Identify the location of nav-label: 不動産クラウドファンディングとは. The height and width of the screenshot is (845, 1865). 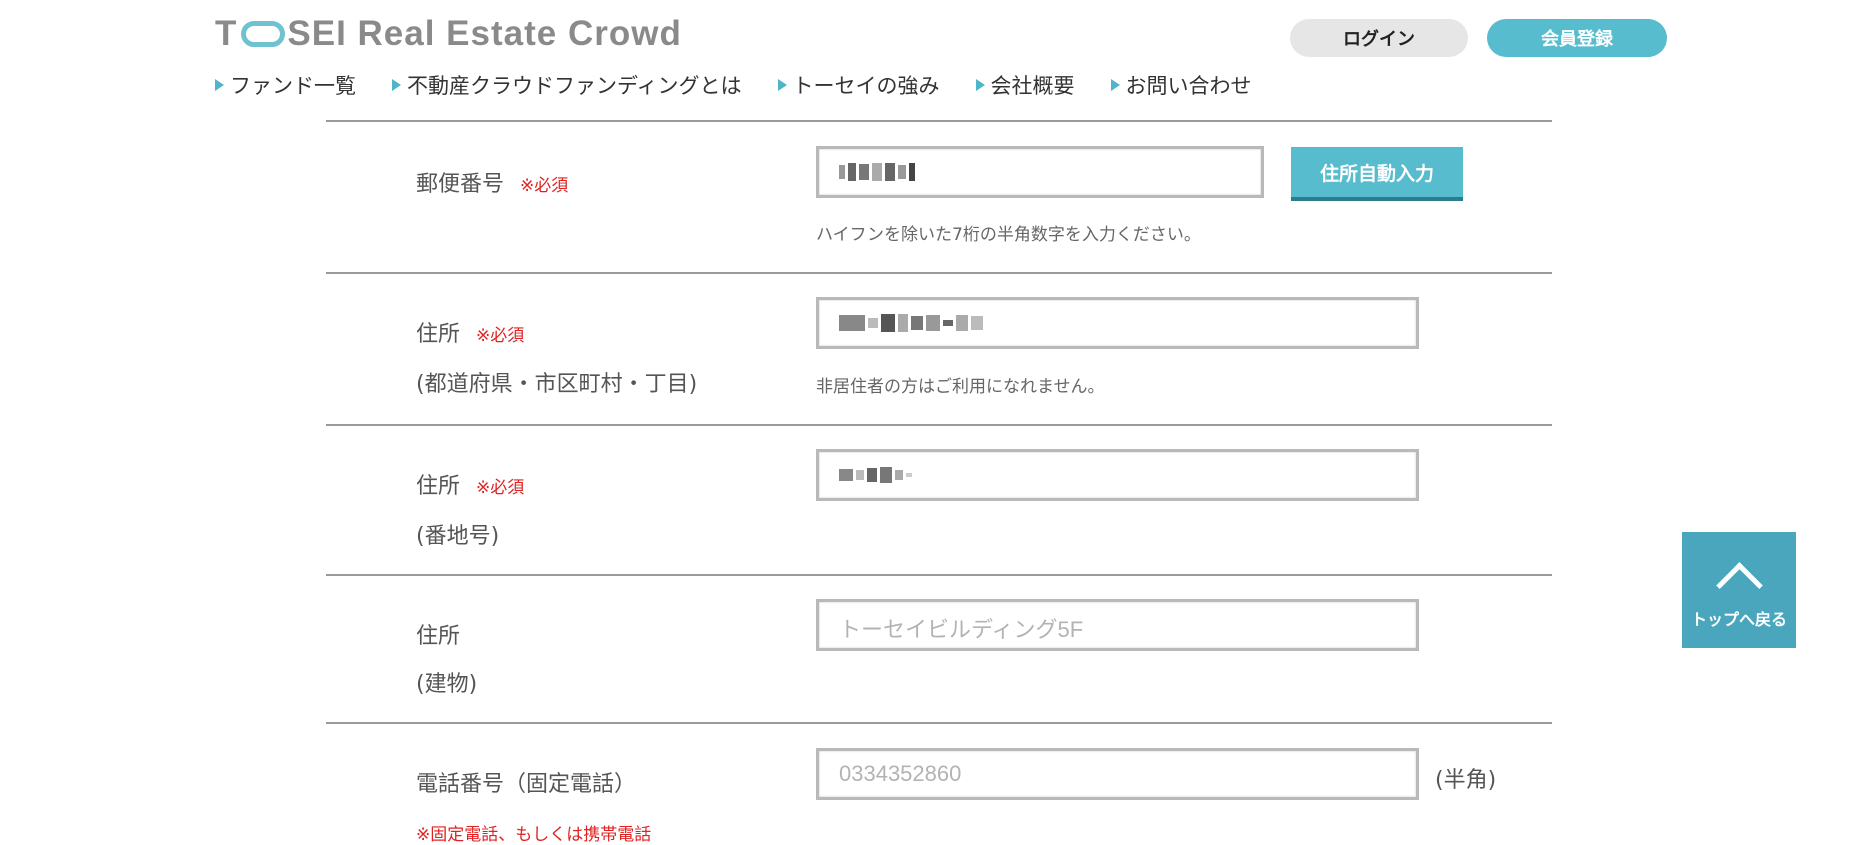
(574, 86).